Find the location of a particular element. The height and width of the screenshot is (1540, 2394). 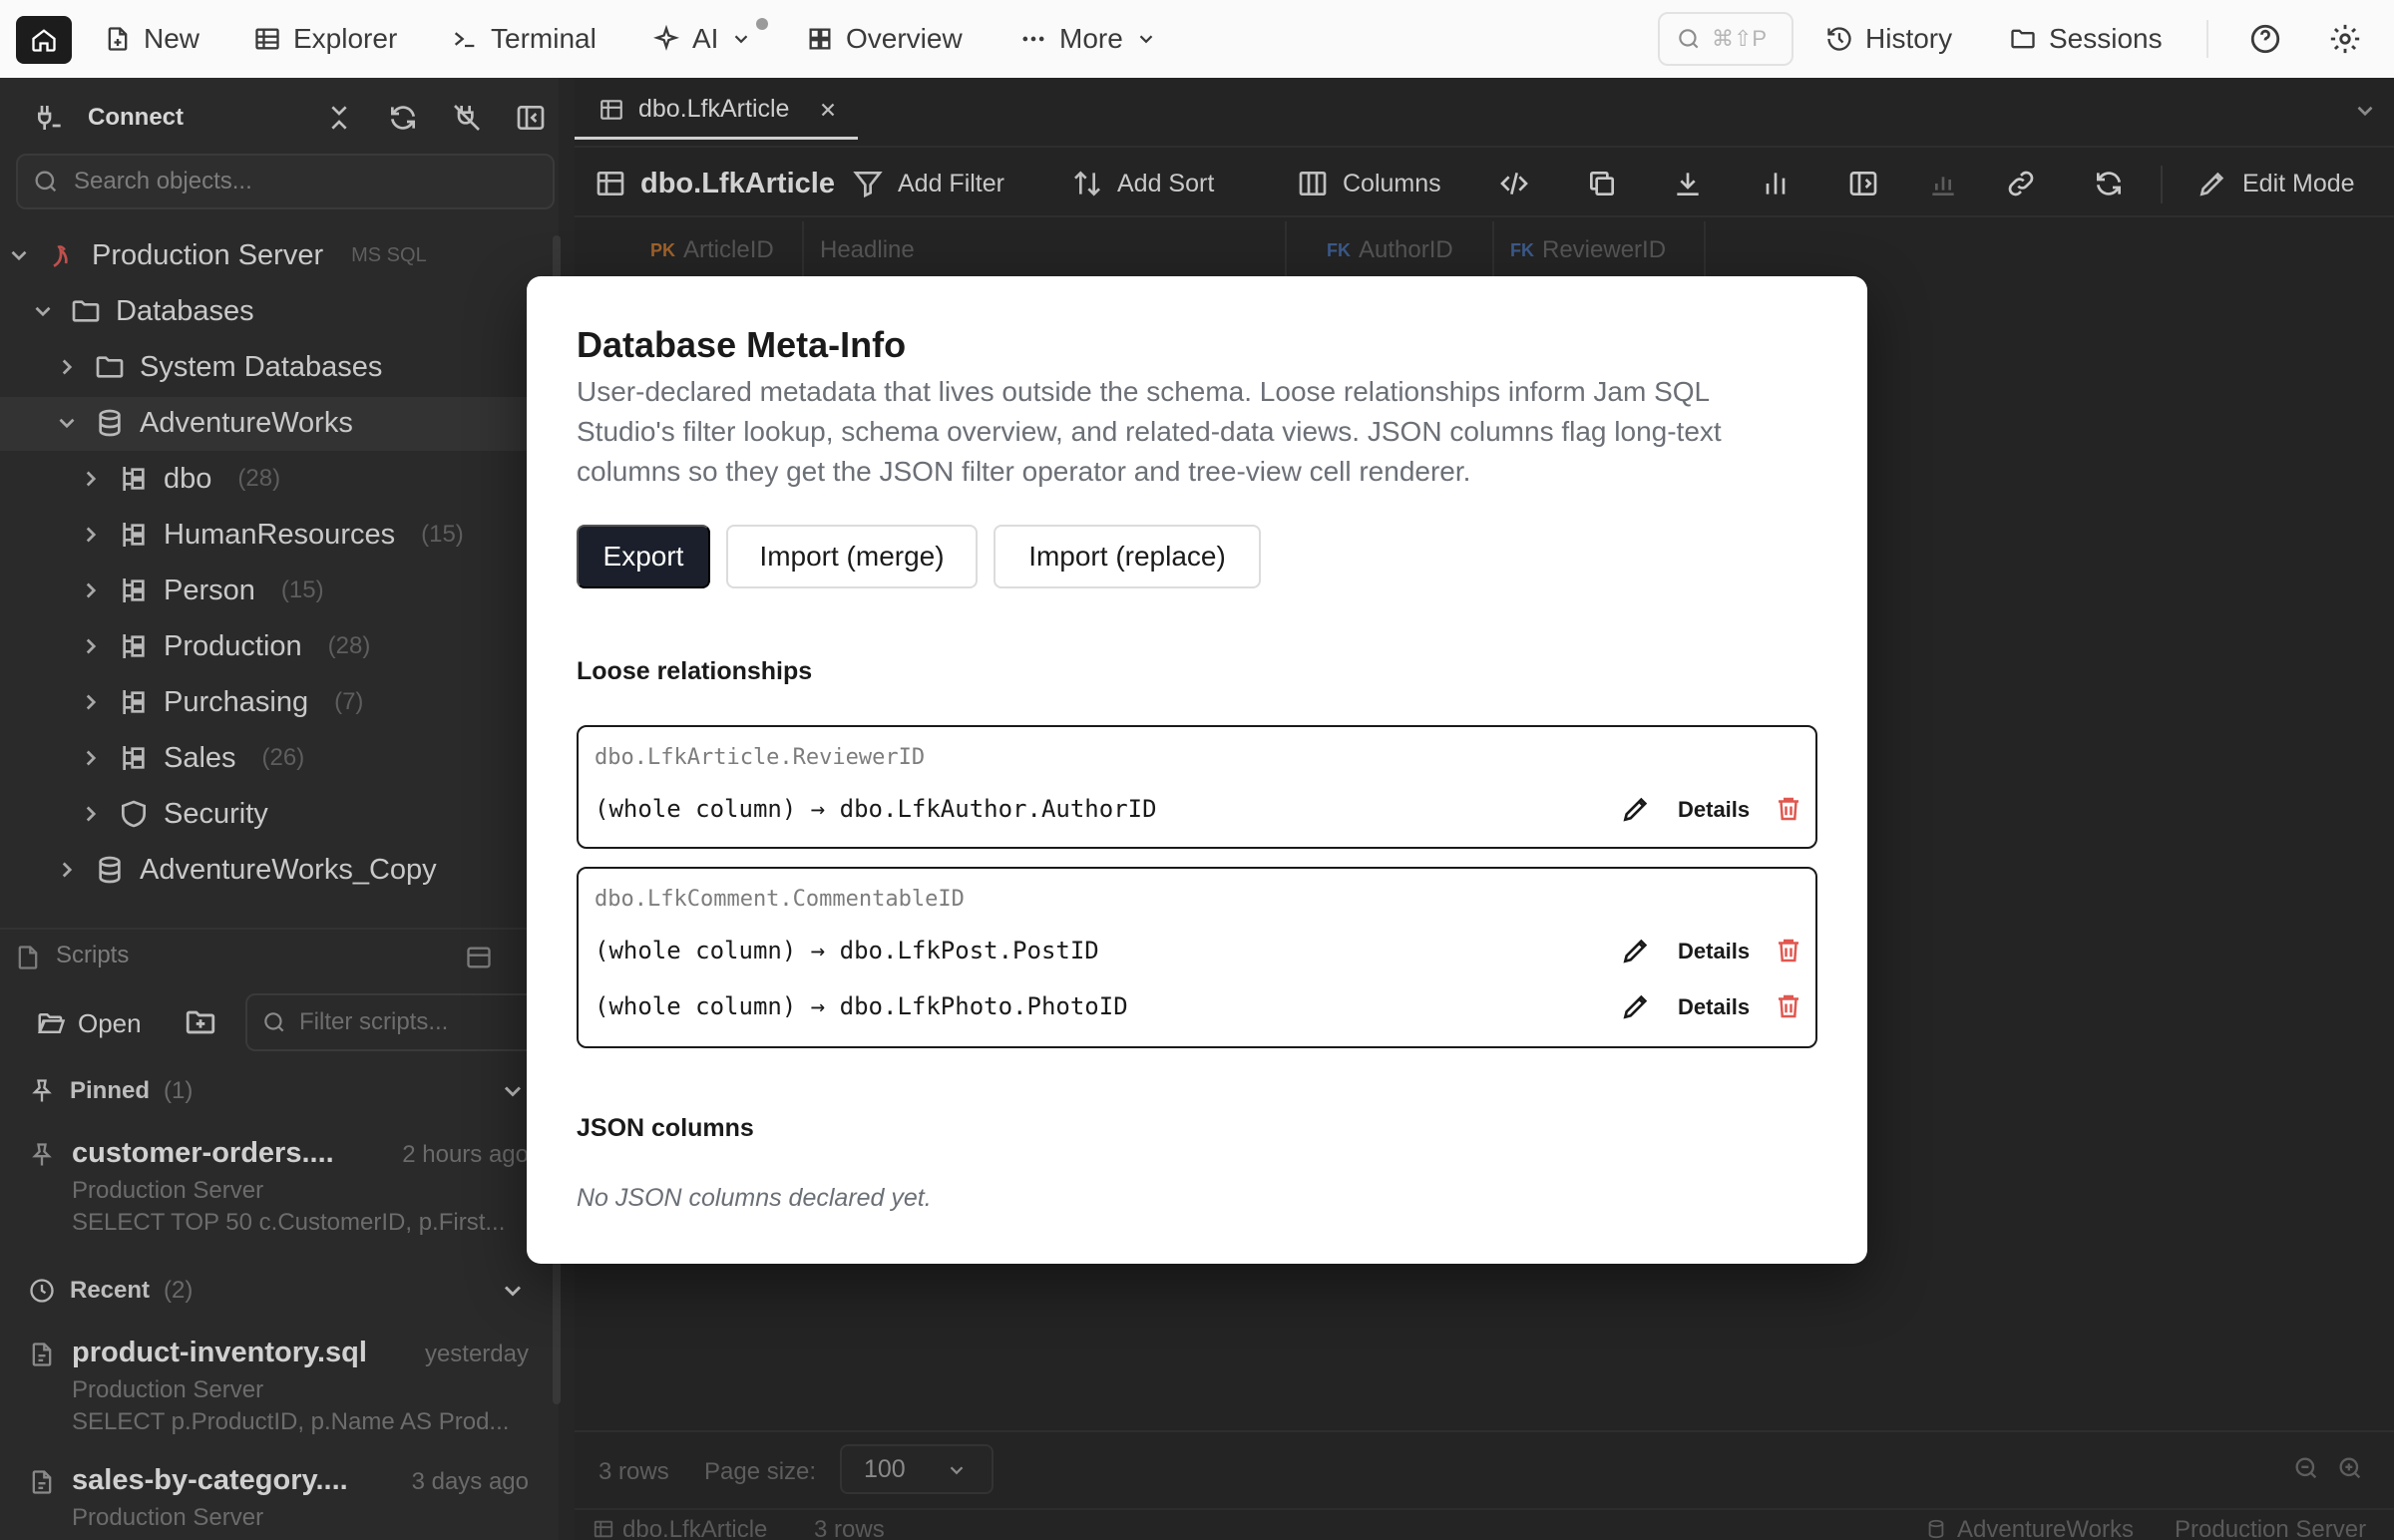

relationship-target: dbo.LfkPhoto.PhotoID is located at coordinates (983, 1006).